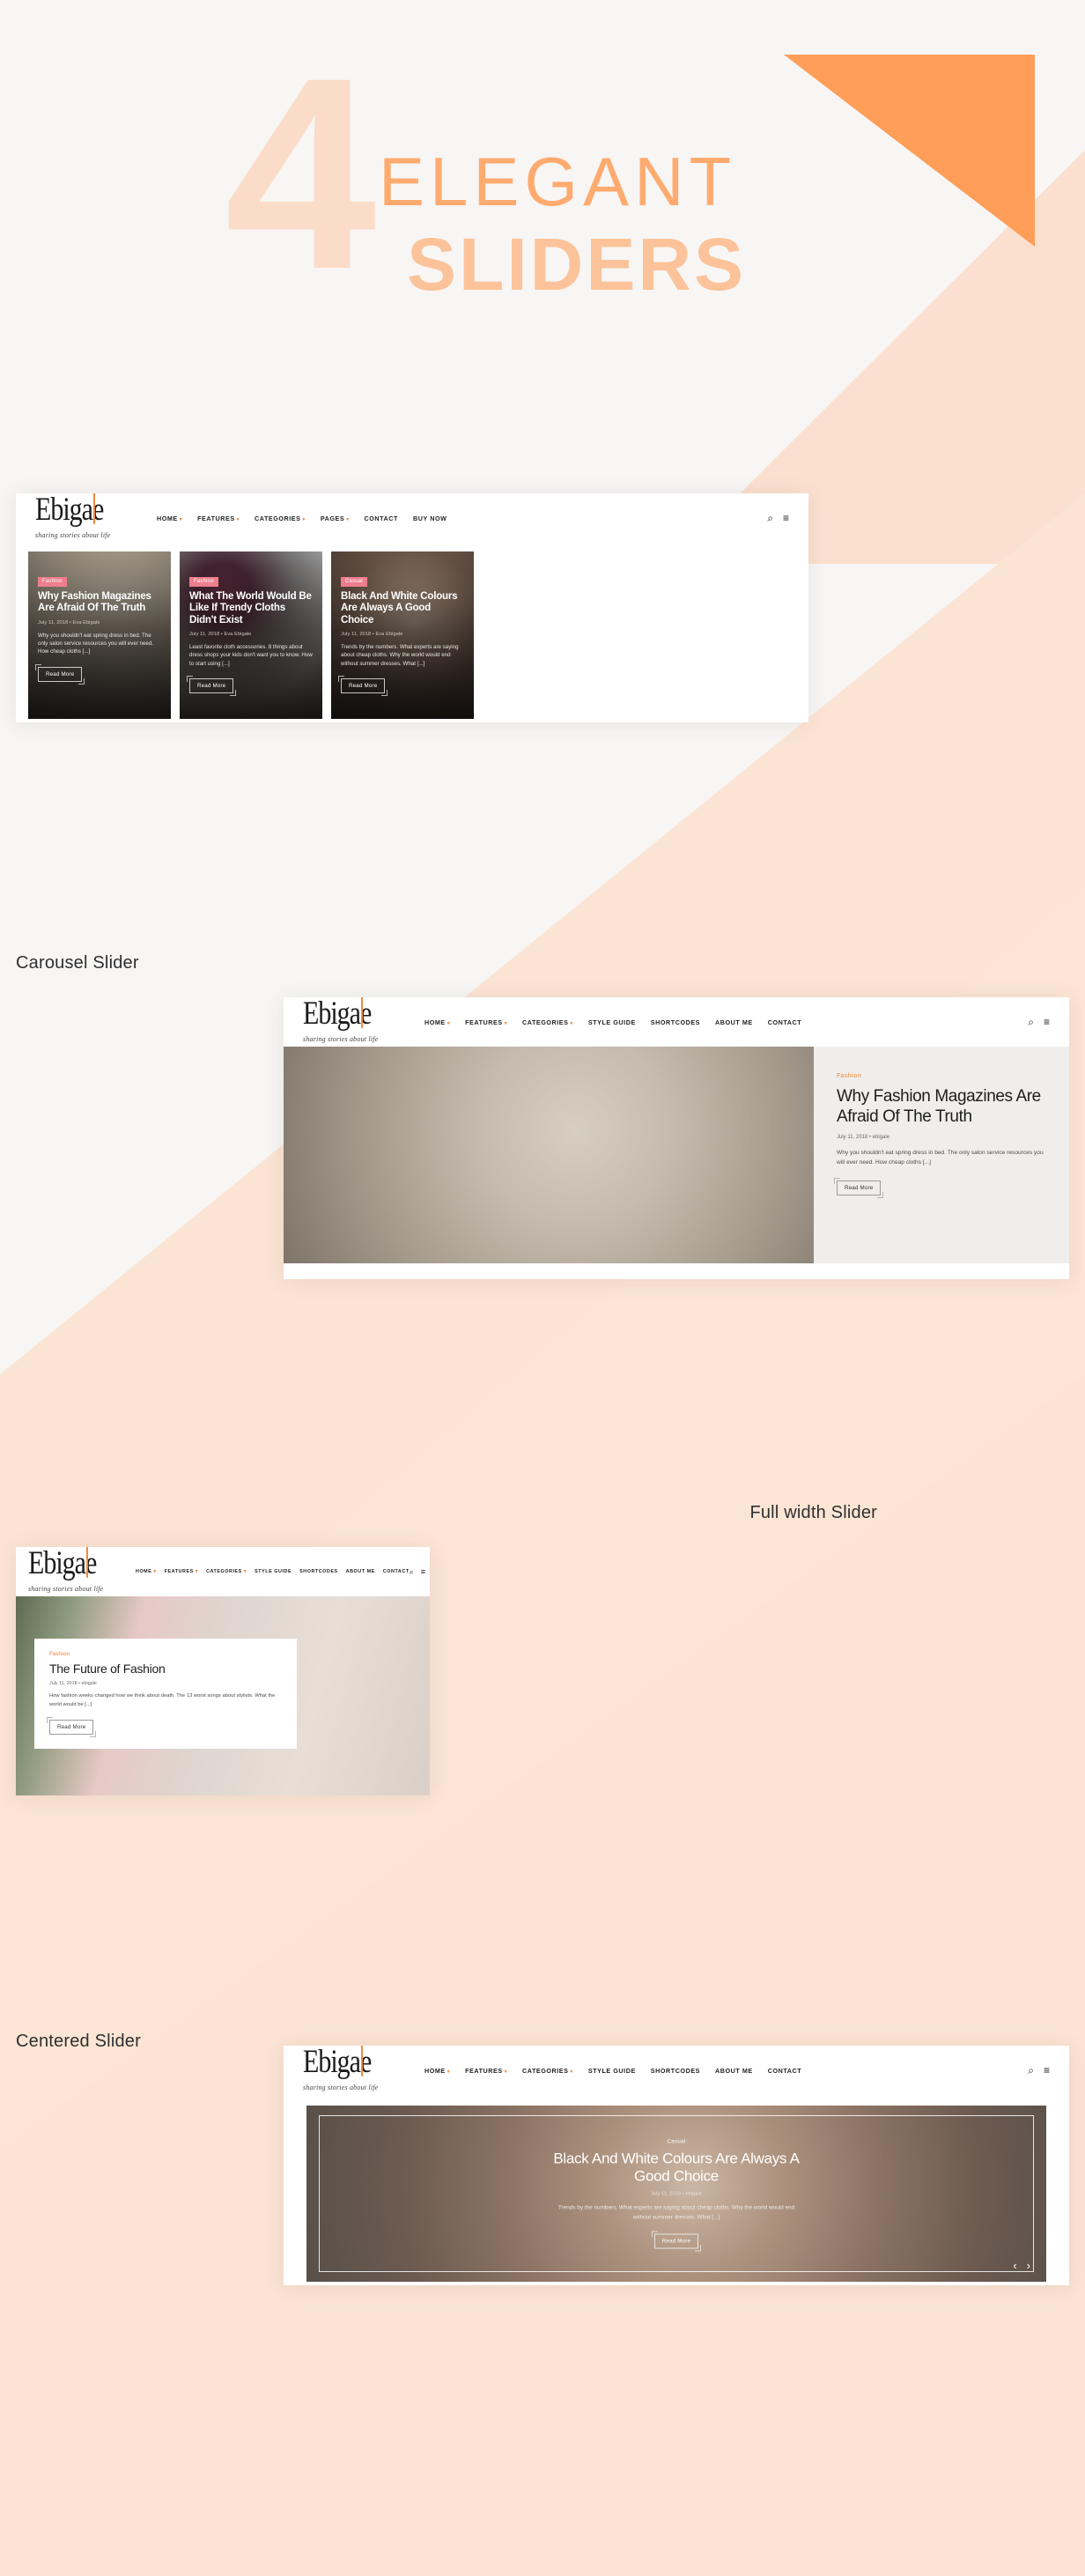  What do you see at coordinates (558, 182) in the screenshot?
I see `hero-title-elegant: ELEGANT` at bounding box center [558, 182].